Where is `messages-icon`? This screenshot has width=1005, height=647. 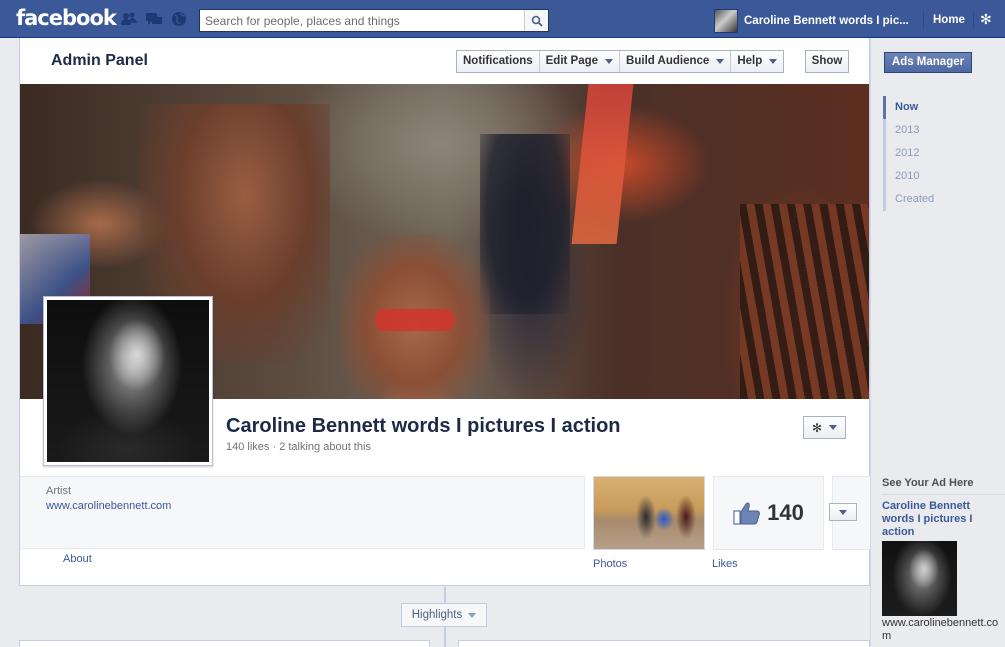 messages-icon is located at coordinates (154, 19).